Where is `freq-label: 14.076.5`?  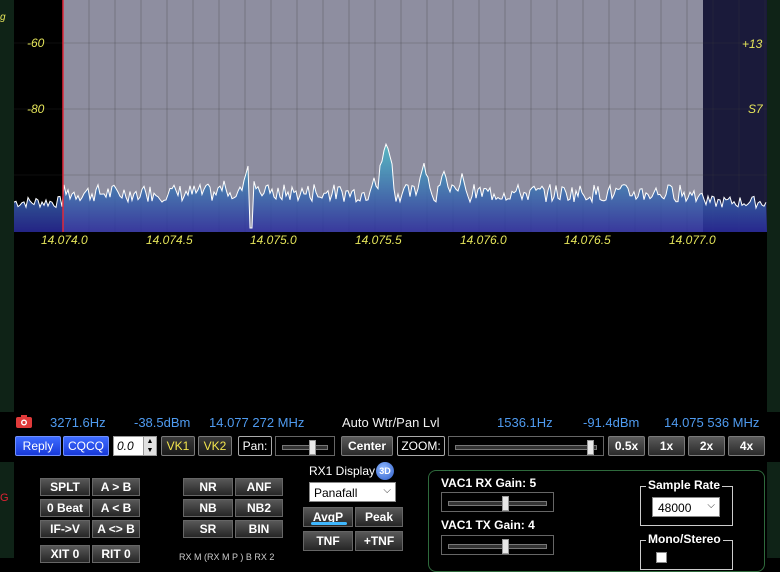
freq-label: 14.076.5 is located at coordinates (587, 240).